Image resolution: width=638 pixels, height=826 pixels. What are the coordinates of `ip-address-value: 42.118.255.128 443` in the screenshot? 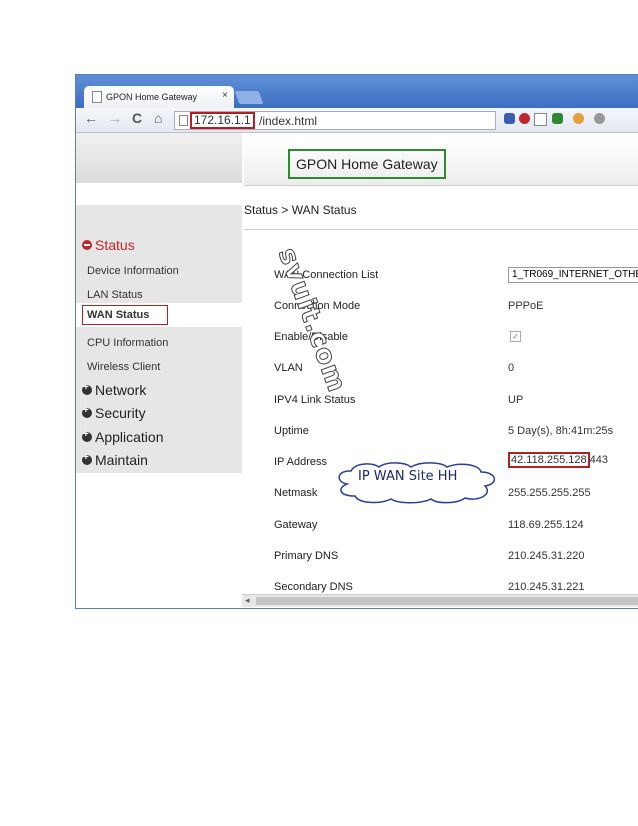 It's located at (558, 460).